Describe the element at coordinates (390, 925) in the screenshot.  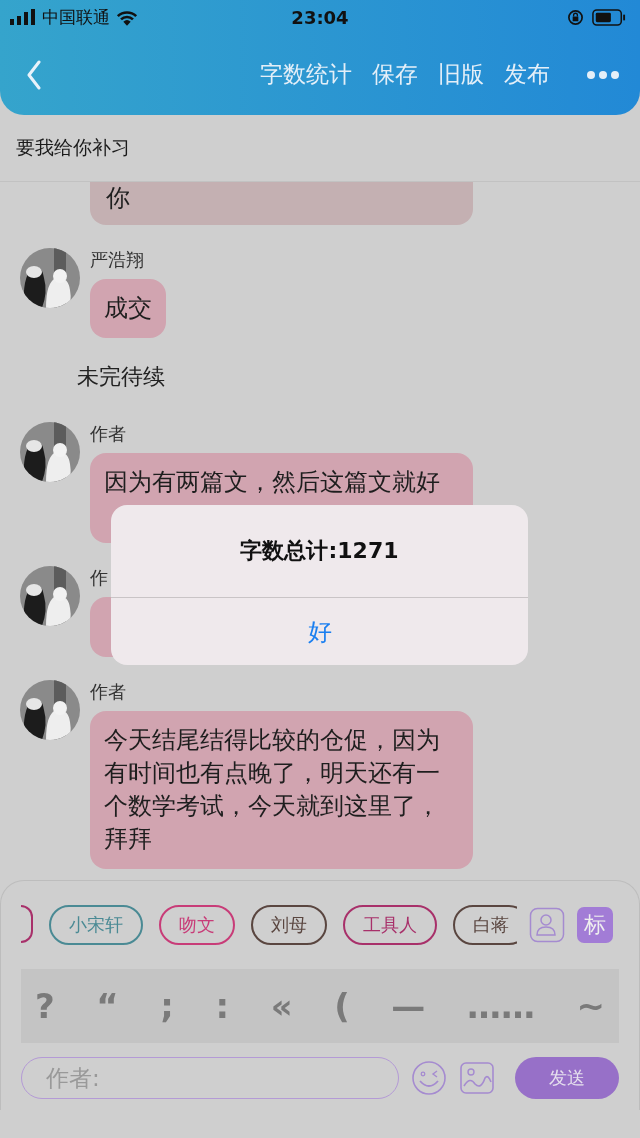
I see `character-tag: 工具人` at that location.